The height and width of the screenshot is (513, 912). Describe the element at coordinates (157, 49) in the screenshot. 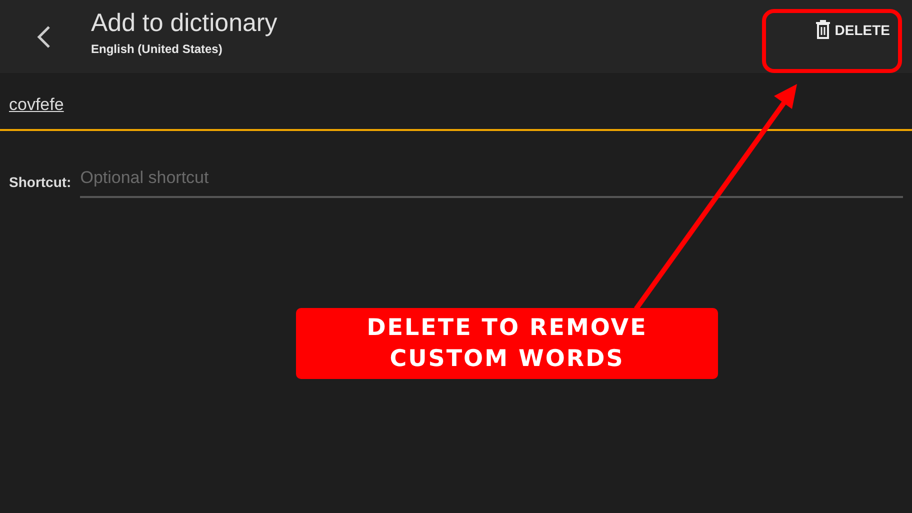

I see `language-subtitle: English (United States)` at that location.